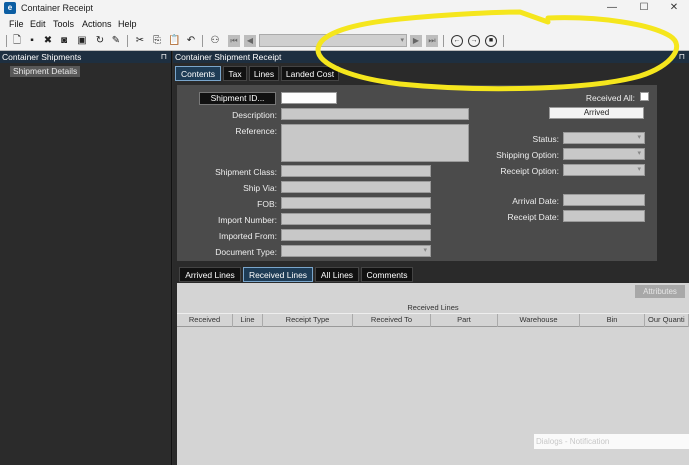 Image resolution: width=689 pixels, height=465 pixels. What do you see at coordinates (644, 8) in the screenshot?
I see `maximize-button: ☐` at bounding box center [644, 8].